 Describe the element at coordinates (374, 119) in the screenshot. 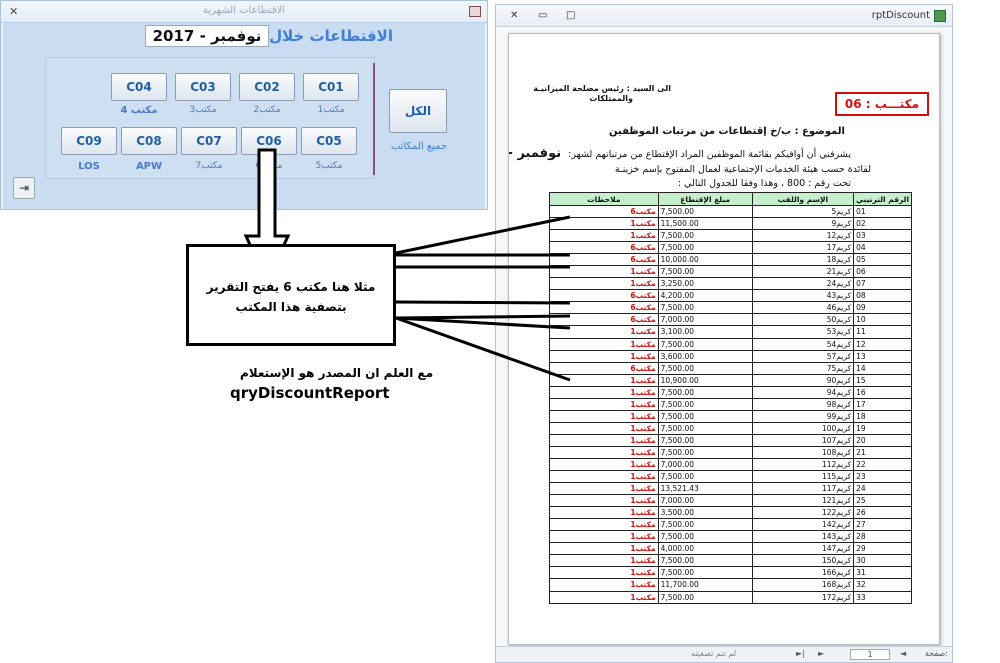

I see `panel-divider` at that location.